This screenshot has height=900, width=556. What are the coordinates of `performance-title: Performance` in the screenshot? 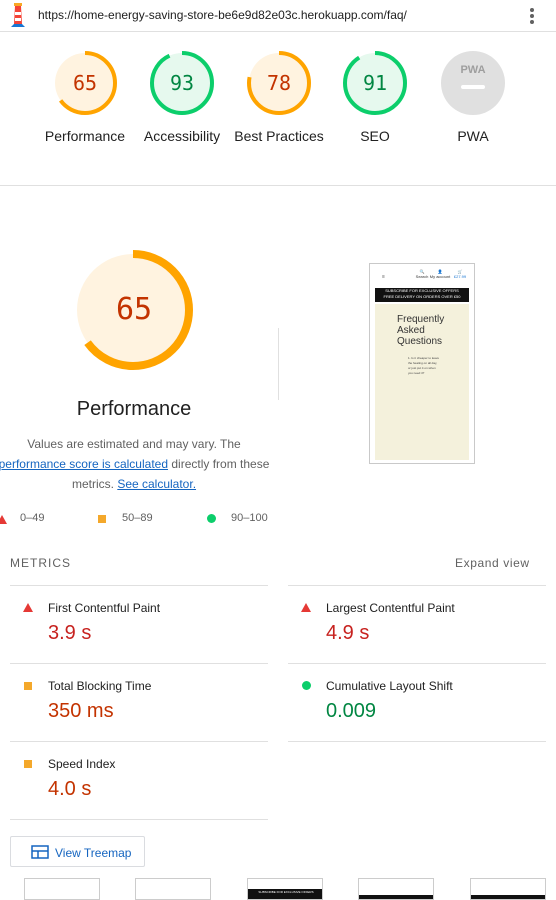 It's located at (134, 409).